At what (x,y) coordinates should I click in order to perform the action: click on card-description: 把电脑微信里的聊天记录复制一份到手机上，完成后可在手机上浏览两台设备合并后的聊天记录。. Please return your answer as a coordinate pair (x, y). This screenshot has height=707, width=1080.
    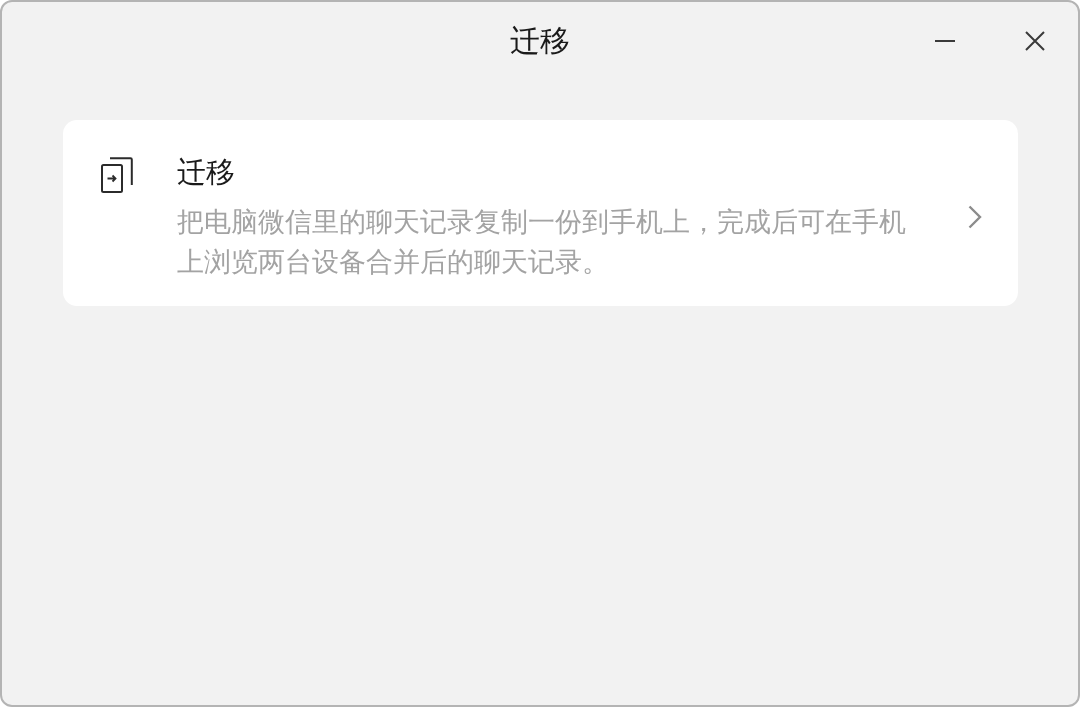
    Looking at the image, I should click on (542, 242).